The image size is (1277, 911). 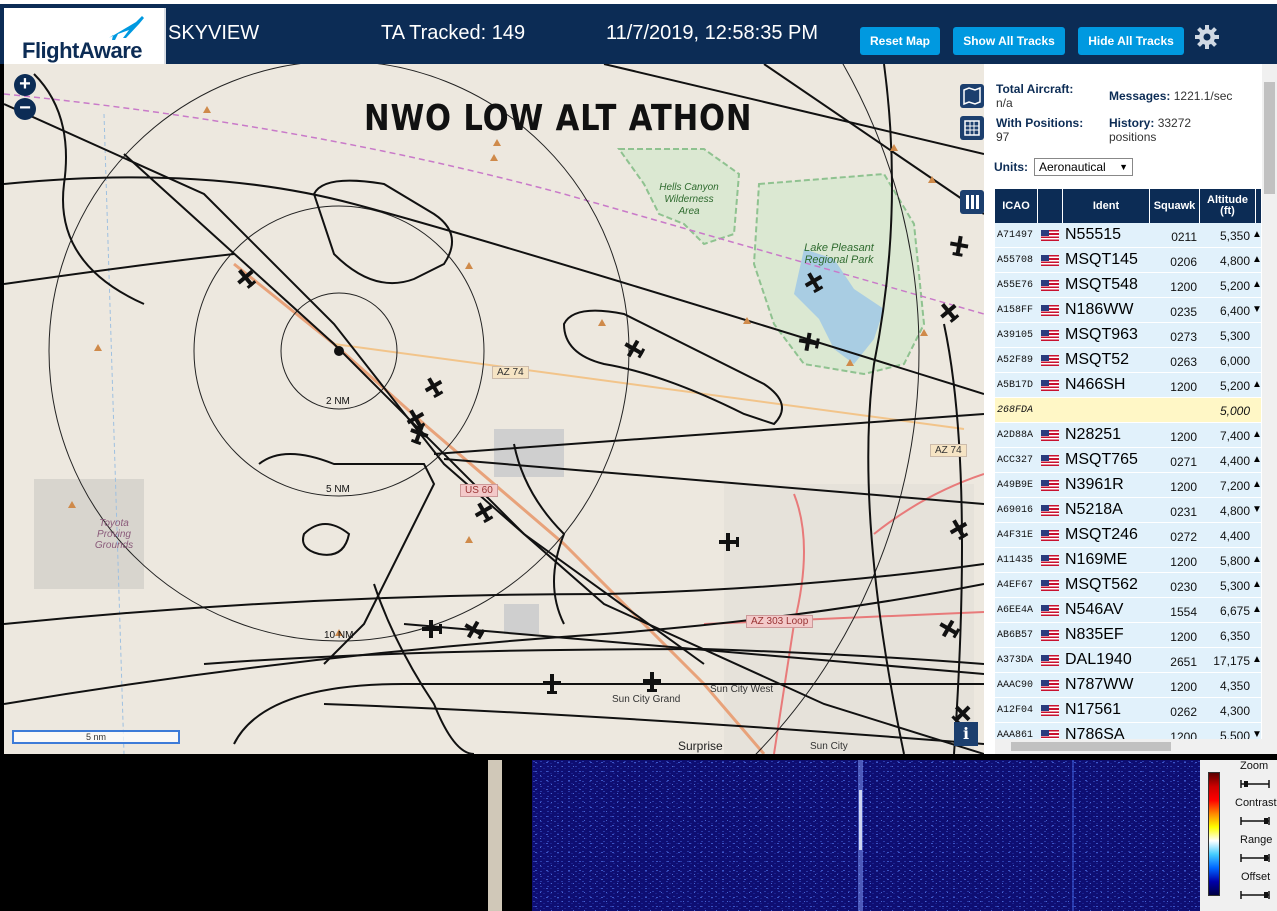 I want to click on columns-icon, so click(x=972, y=202).